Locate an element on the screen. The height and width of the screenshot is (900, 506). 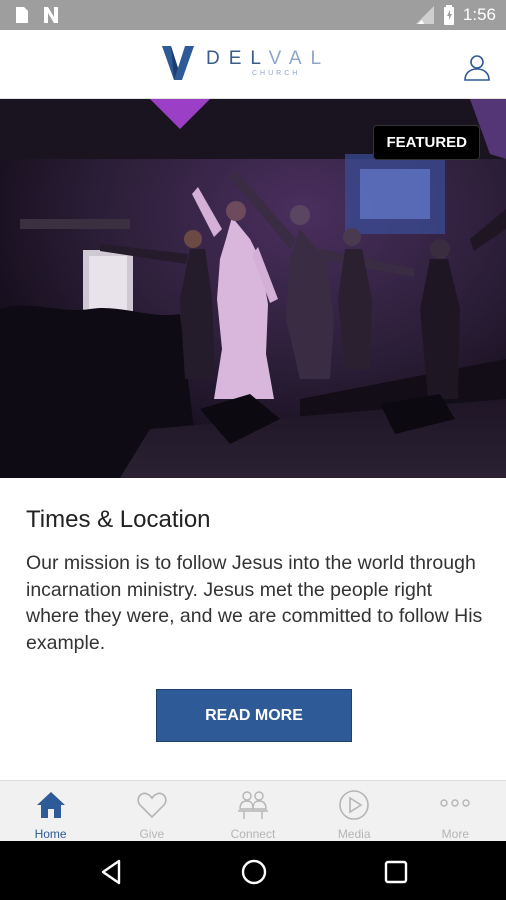
nav-back-button is located at coordinates (112, 872).